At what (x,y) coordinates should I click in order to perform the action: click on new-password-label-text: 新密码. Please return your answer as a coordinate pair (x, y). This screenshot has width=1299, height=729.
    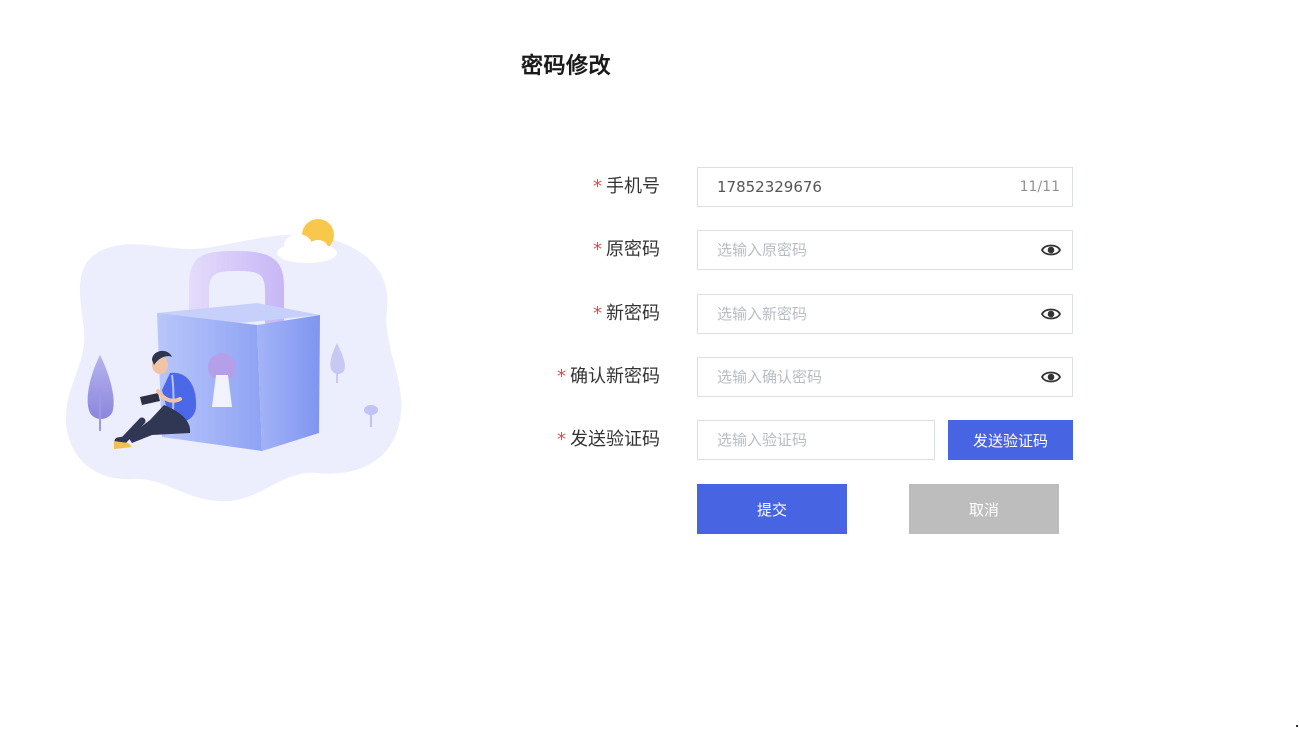
    Looking at the image, I should click on (633, 313).